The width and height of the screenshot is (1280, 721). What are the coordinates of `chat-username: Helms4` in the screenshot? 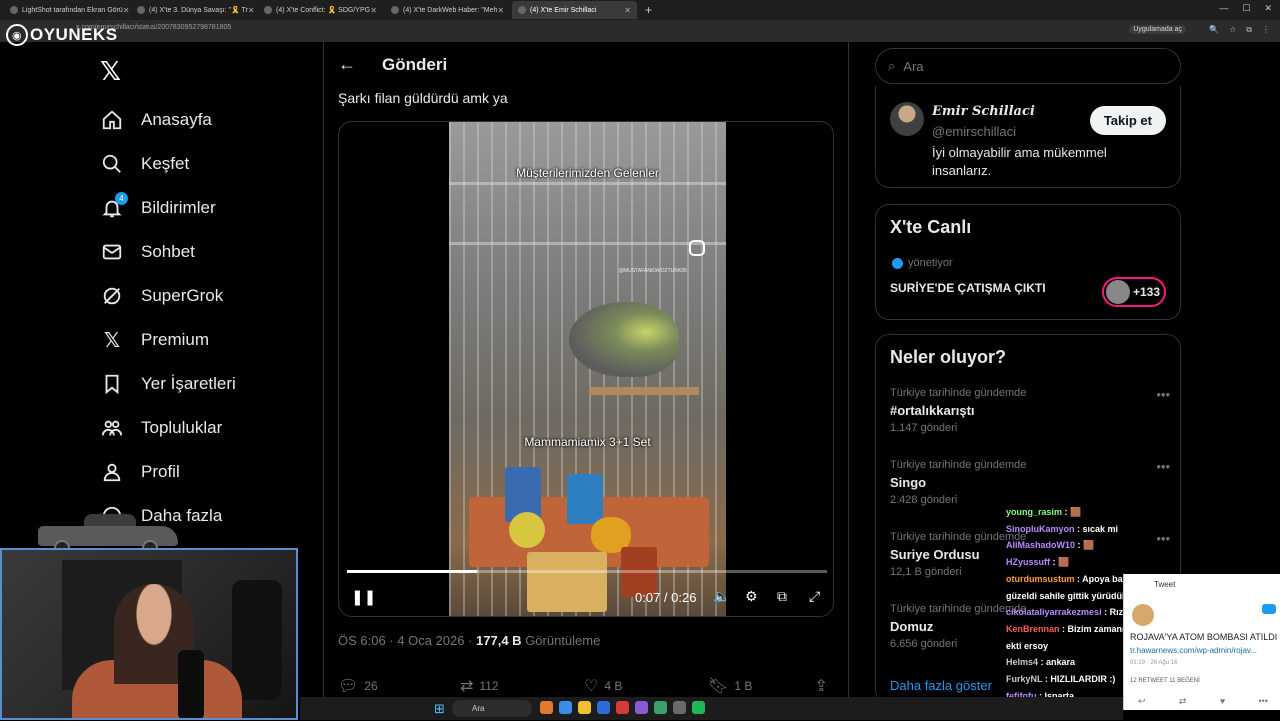 It's located at (1022, 662).